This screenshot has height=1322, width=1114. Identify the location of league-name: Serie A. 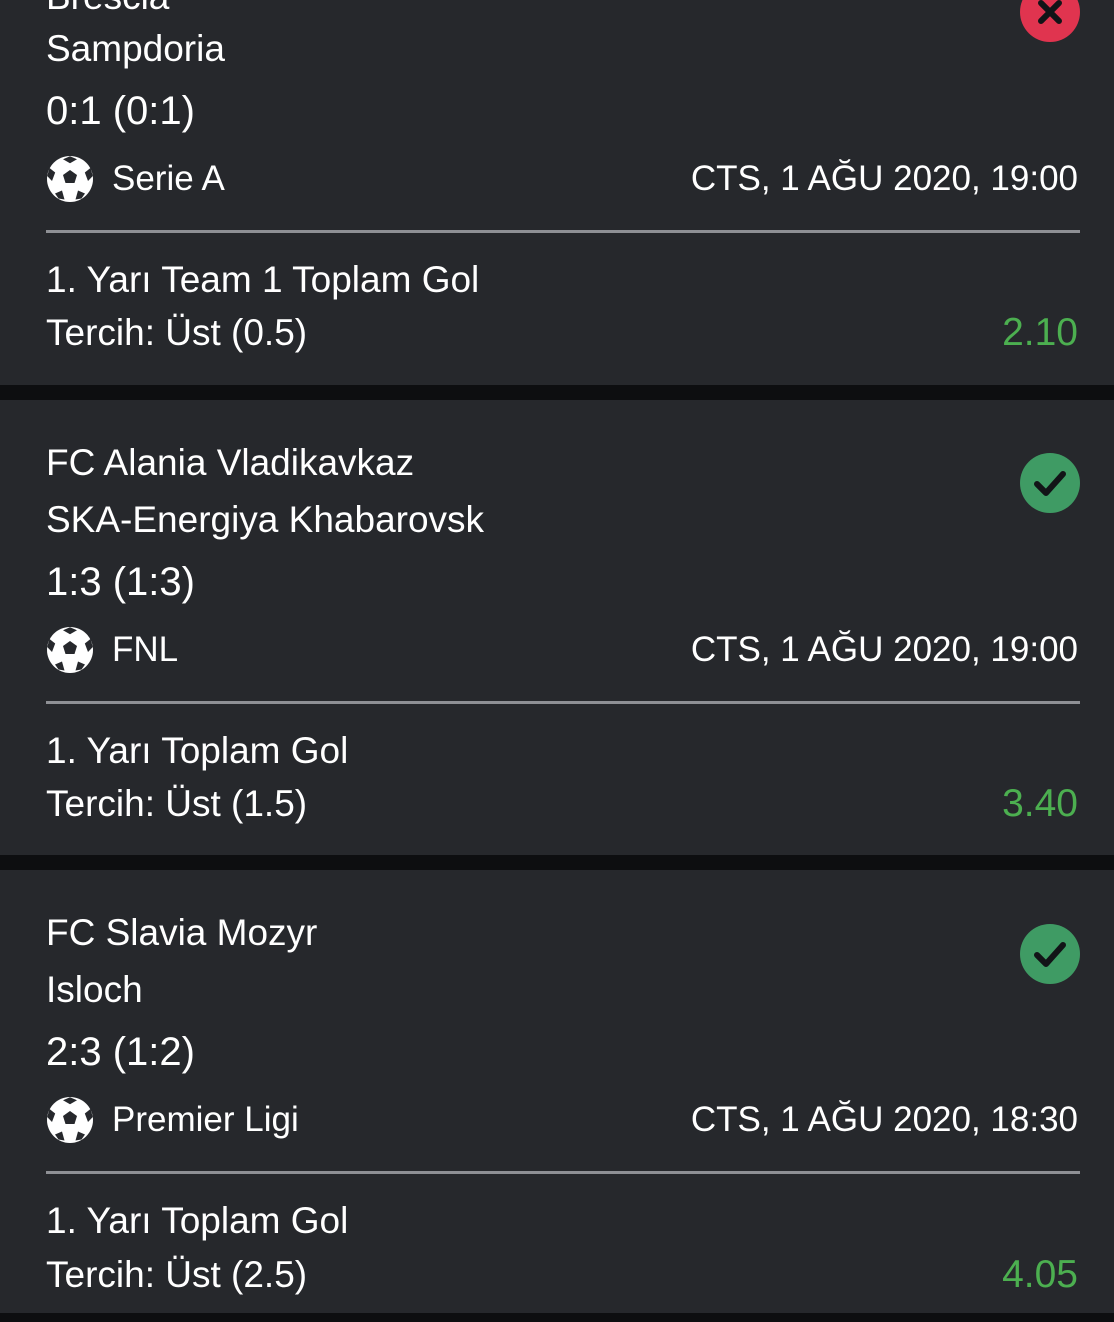
(168, 178).